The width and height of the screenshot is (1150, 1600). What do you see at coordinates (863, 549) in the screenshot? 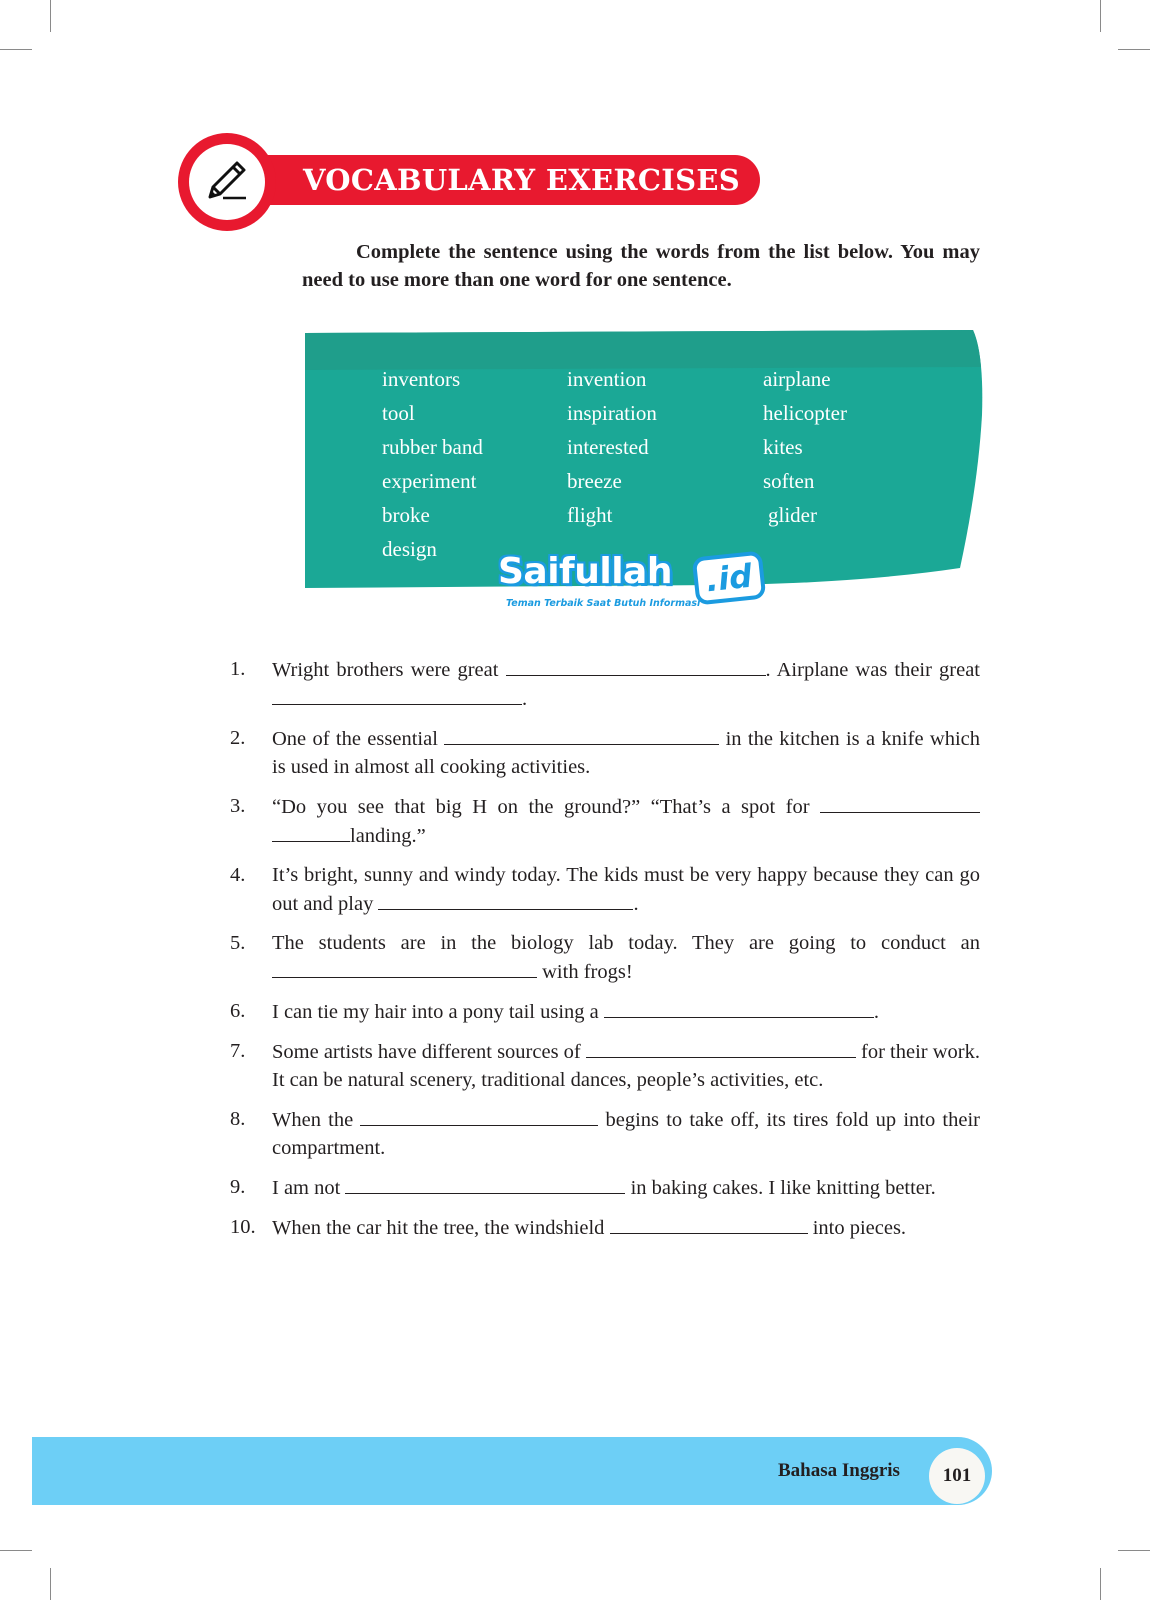
I see `word-list-empty-cell` at bounding box center [863, 549].